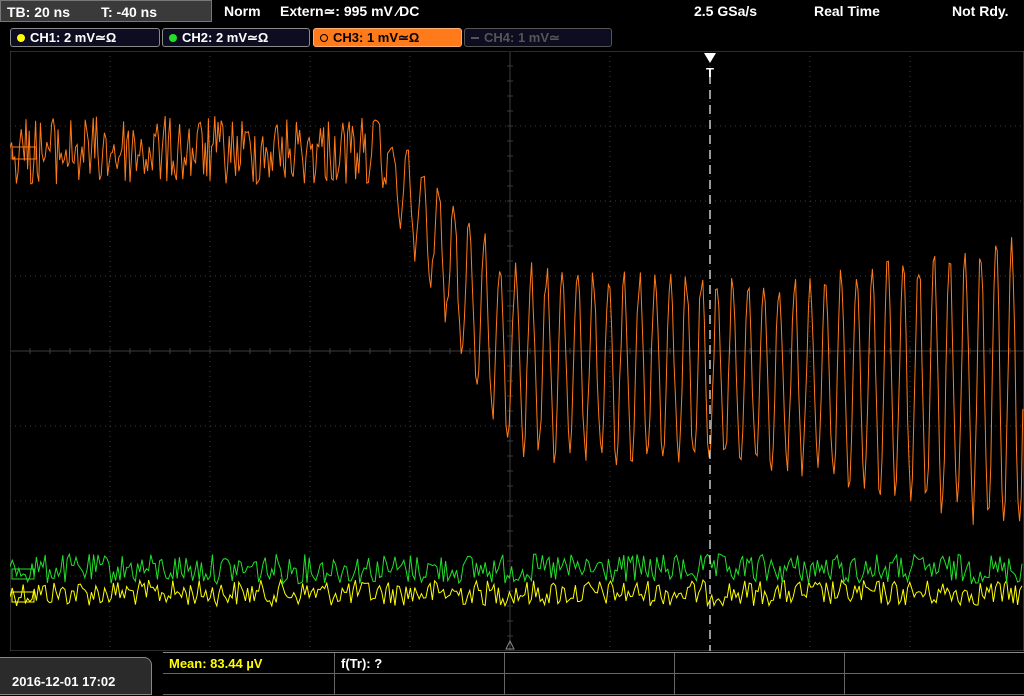 This screenshot has height=696, width=1024. I want to click on channel-label: CH2: 2 mV≃Ω, so click(225, 37).